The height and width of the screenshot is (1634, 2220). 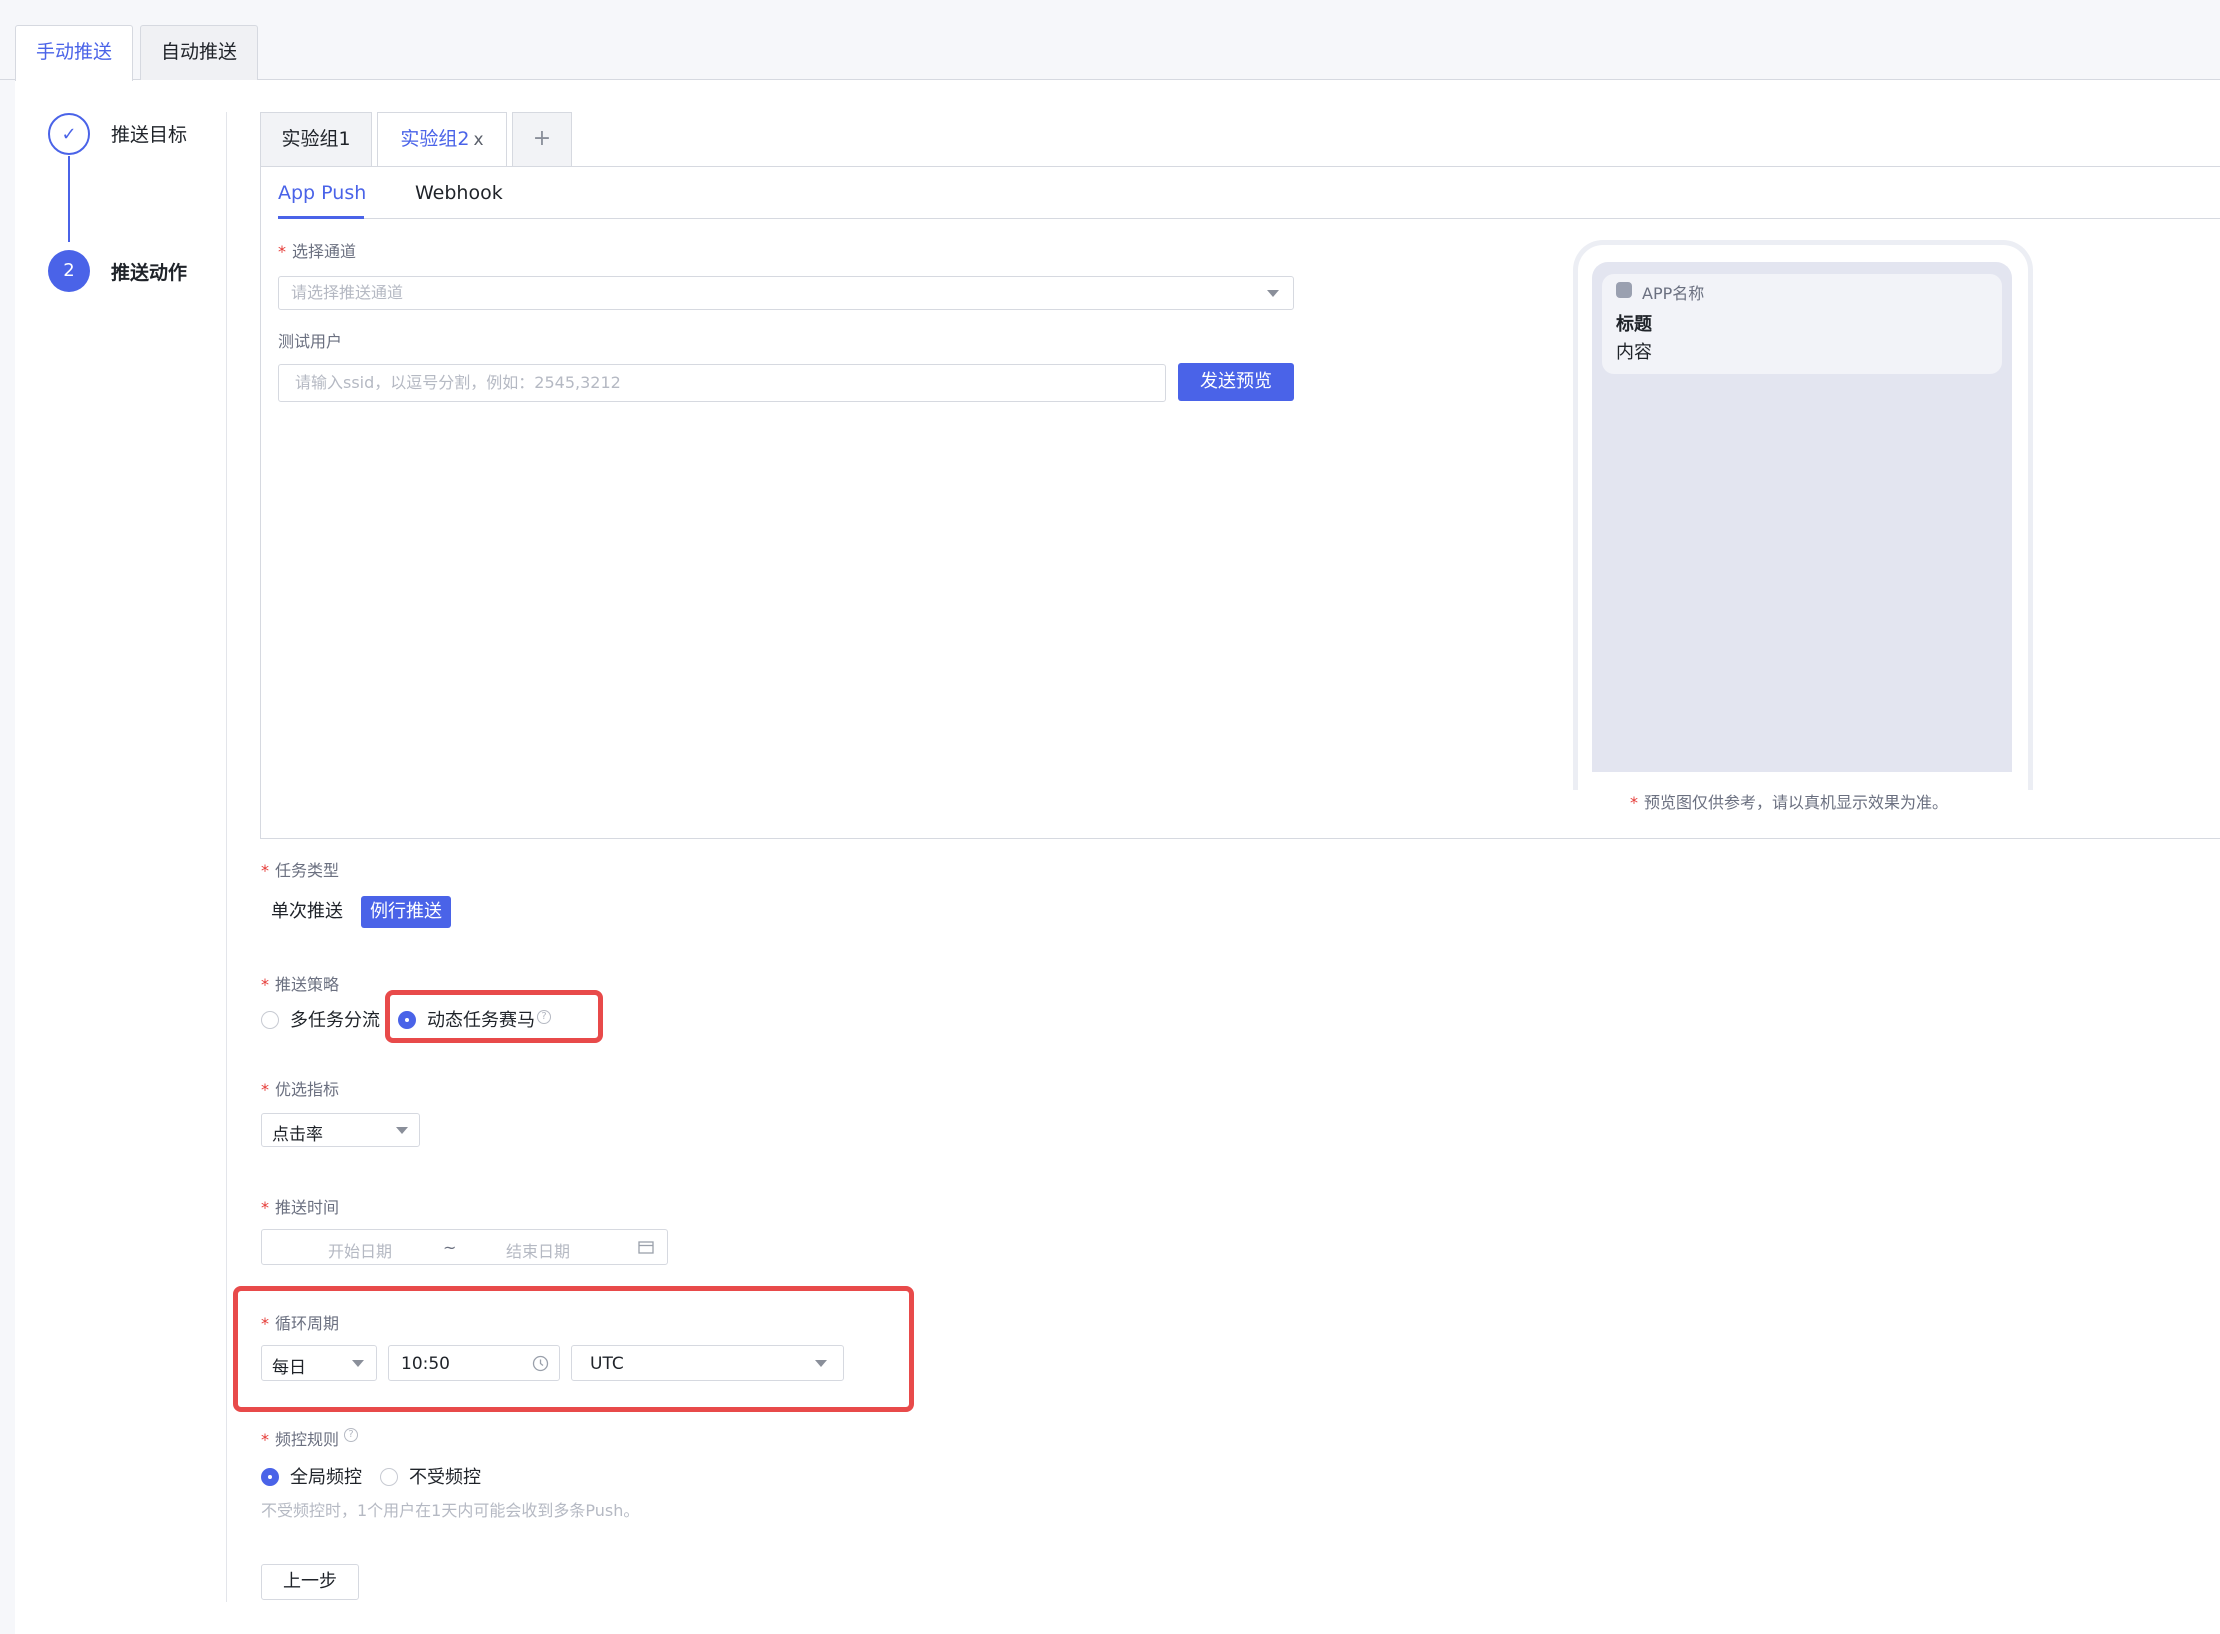 I want to click on step-label-target: 推送目标, so click(x=149, y=133).